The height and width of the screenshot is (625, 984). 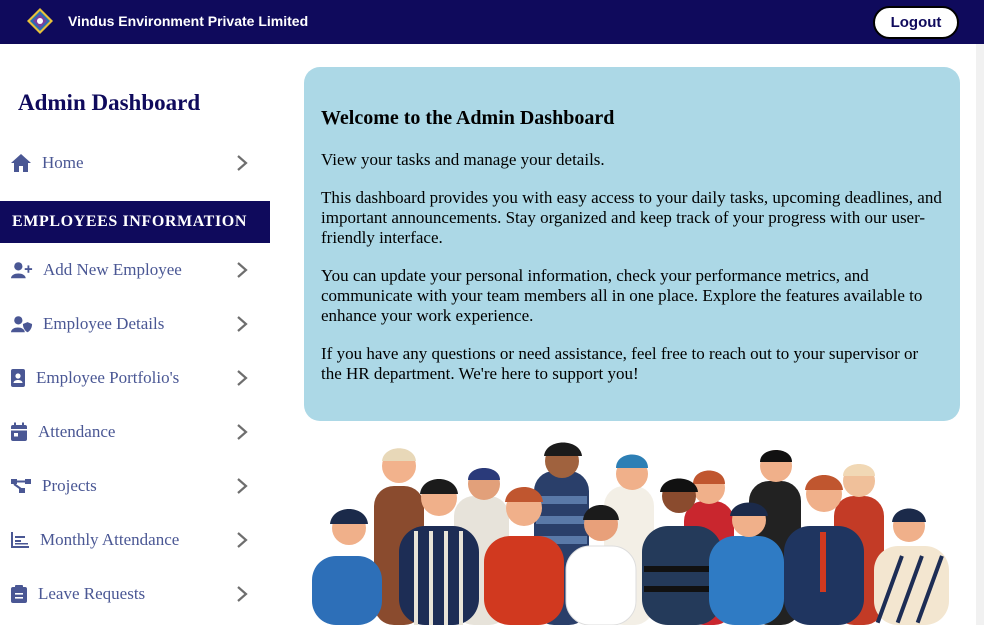 I want to click on home-icon, so click(x=21, y=163).